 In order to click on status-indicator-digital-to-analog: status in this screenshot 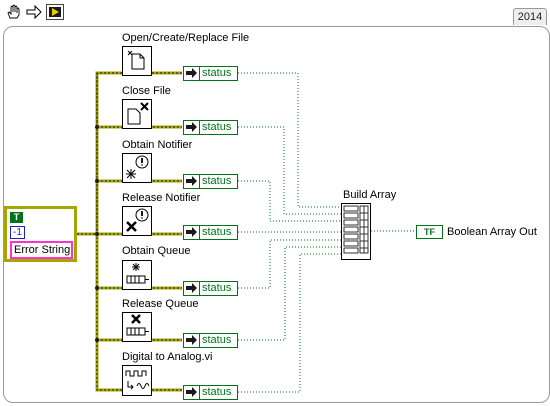, I will do `click(210, 392)`.